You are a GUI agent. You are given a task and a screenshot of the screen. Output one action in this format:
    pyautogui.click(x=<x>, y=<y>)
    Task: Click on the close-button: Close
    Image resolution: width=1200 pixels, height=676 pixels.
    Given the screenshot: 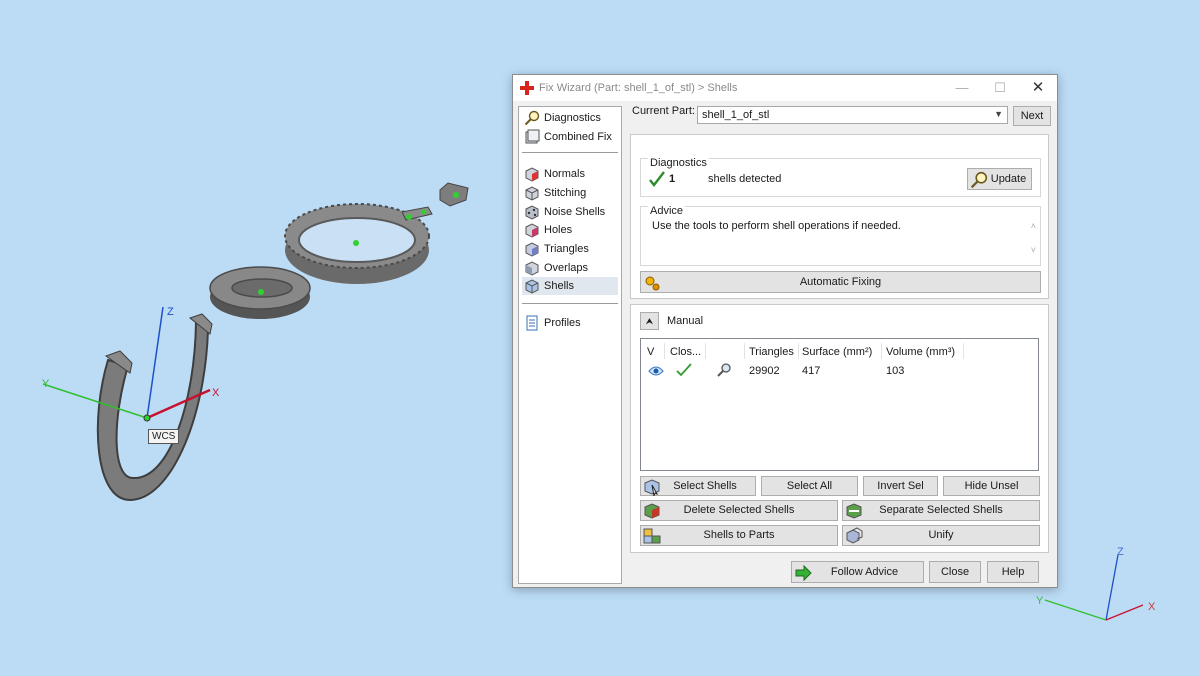 What is the action you would take?
    pyautogui.click(x=955, y=572)
    